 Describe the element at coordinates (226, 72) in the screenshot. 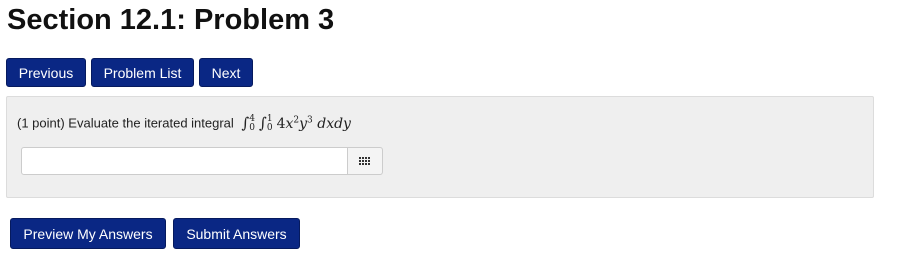

I see `next-button: Next` at that location.